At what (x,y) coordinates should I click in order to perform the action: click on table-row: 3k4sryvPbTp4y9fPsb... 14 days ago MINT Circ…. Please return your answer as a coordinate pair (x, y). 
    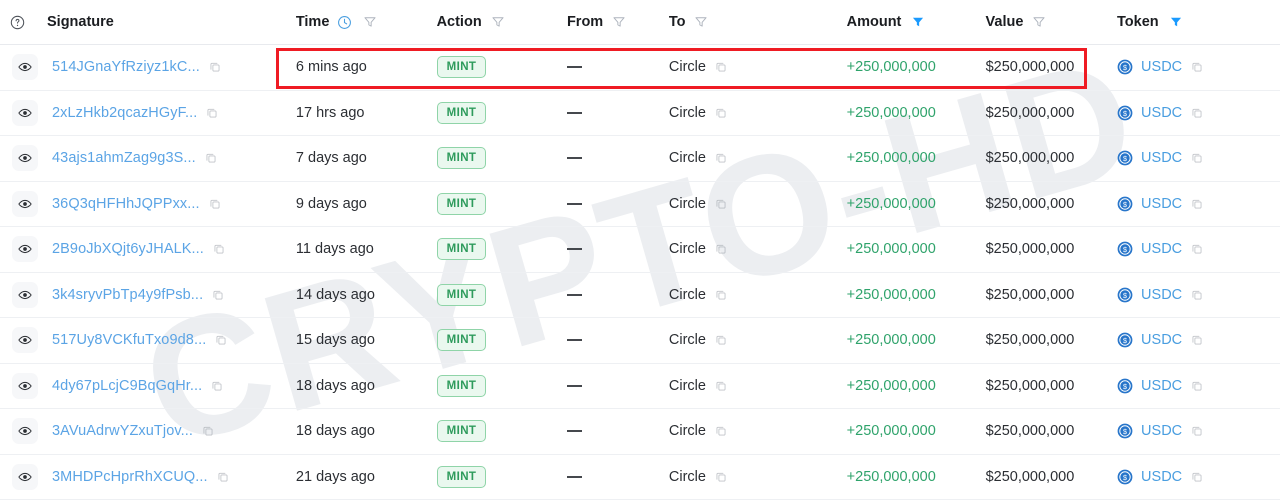
    Looking at the image, I should click on (640, 295).